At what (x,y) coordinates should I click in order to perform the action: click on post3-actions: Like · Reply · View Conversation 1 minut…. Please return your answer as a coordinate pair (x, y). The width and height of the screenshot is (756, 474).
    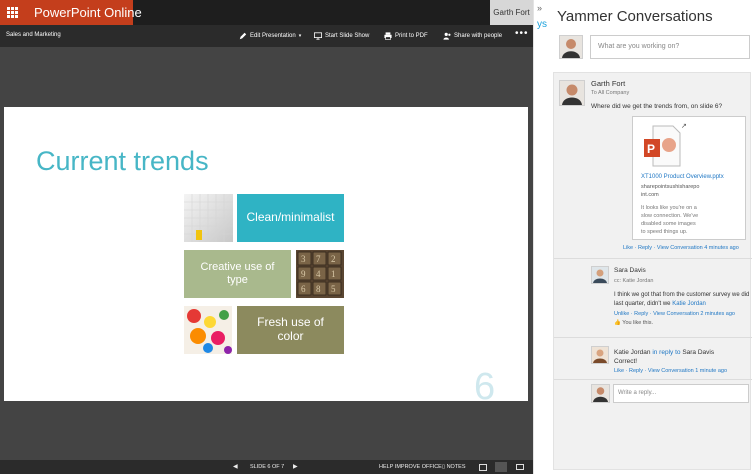
    Looking at the image, I should click on (670, 371).